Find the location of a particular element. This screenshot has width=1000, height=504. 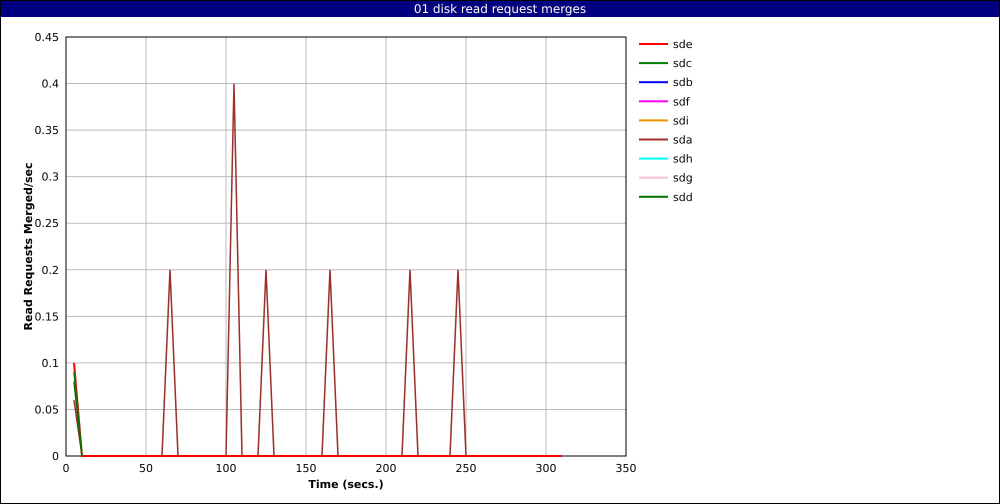

tick-label: 350 is located at coordinates (626, 468).